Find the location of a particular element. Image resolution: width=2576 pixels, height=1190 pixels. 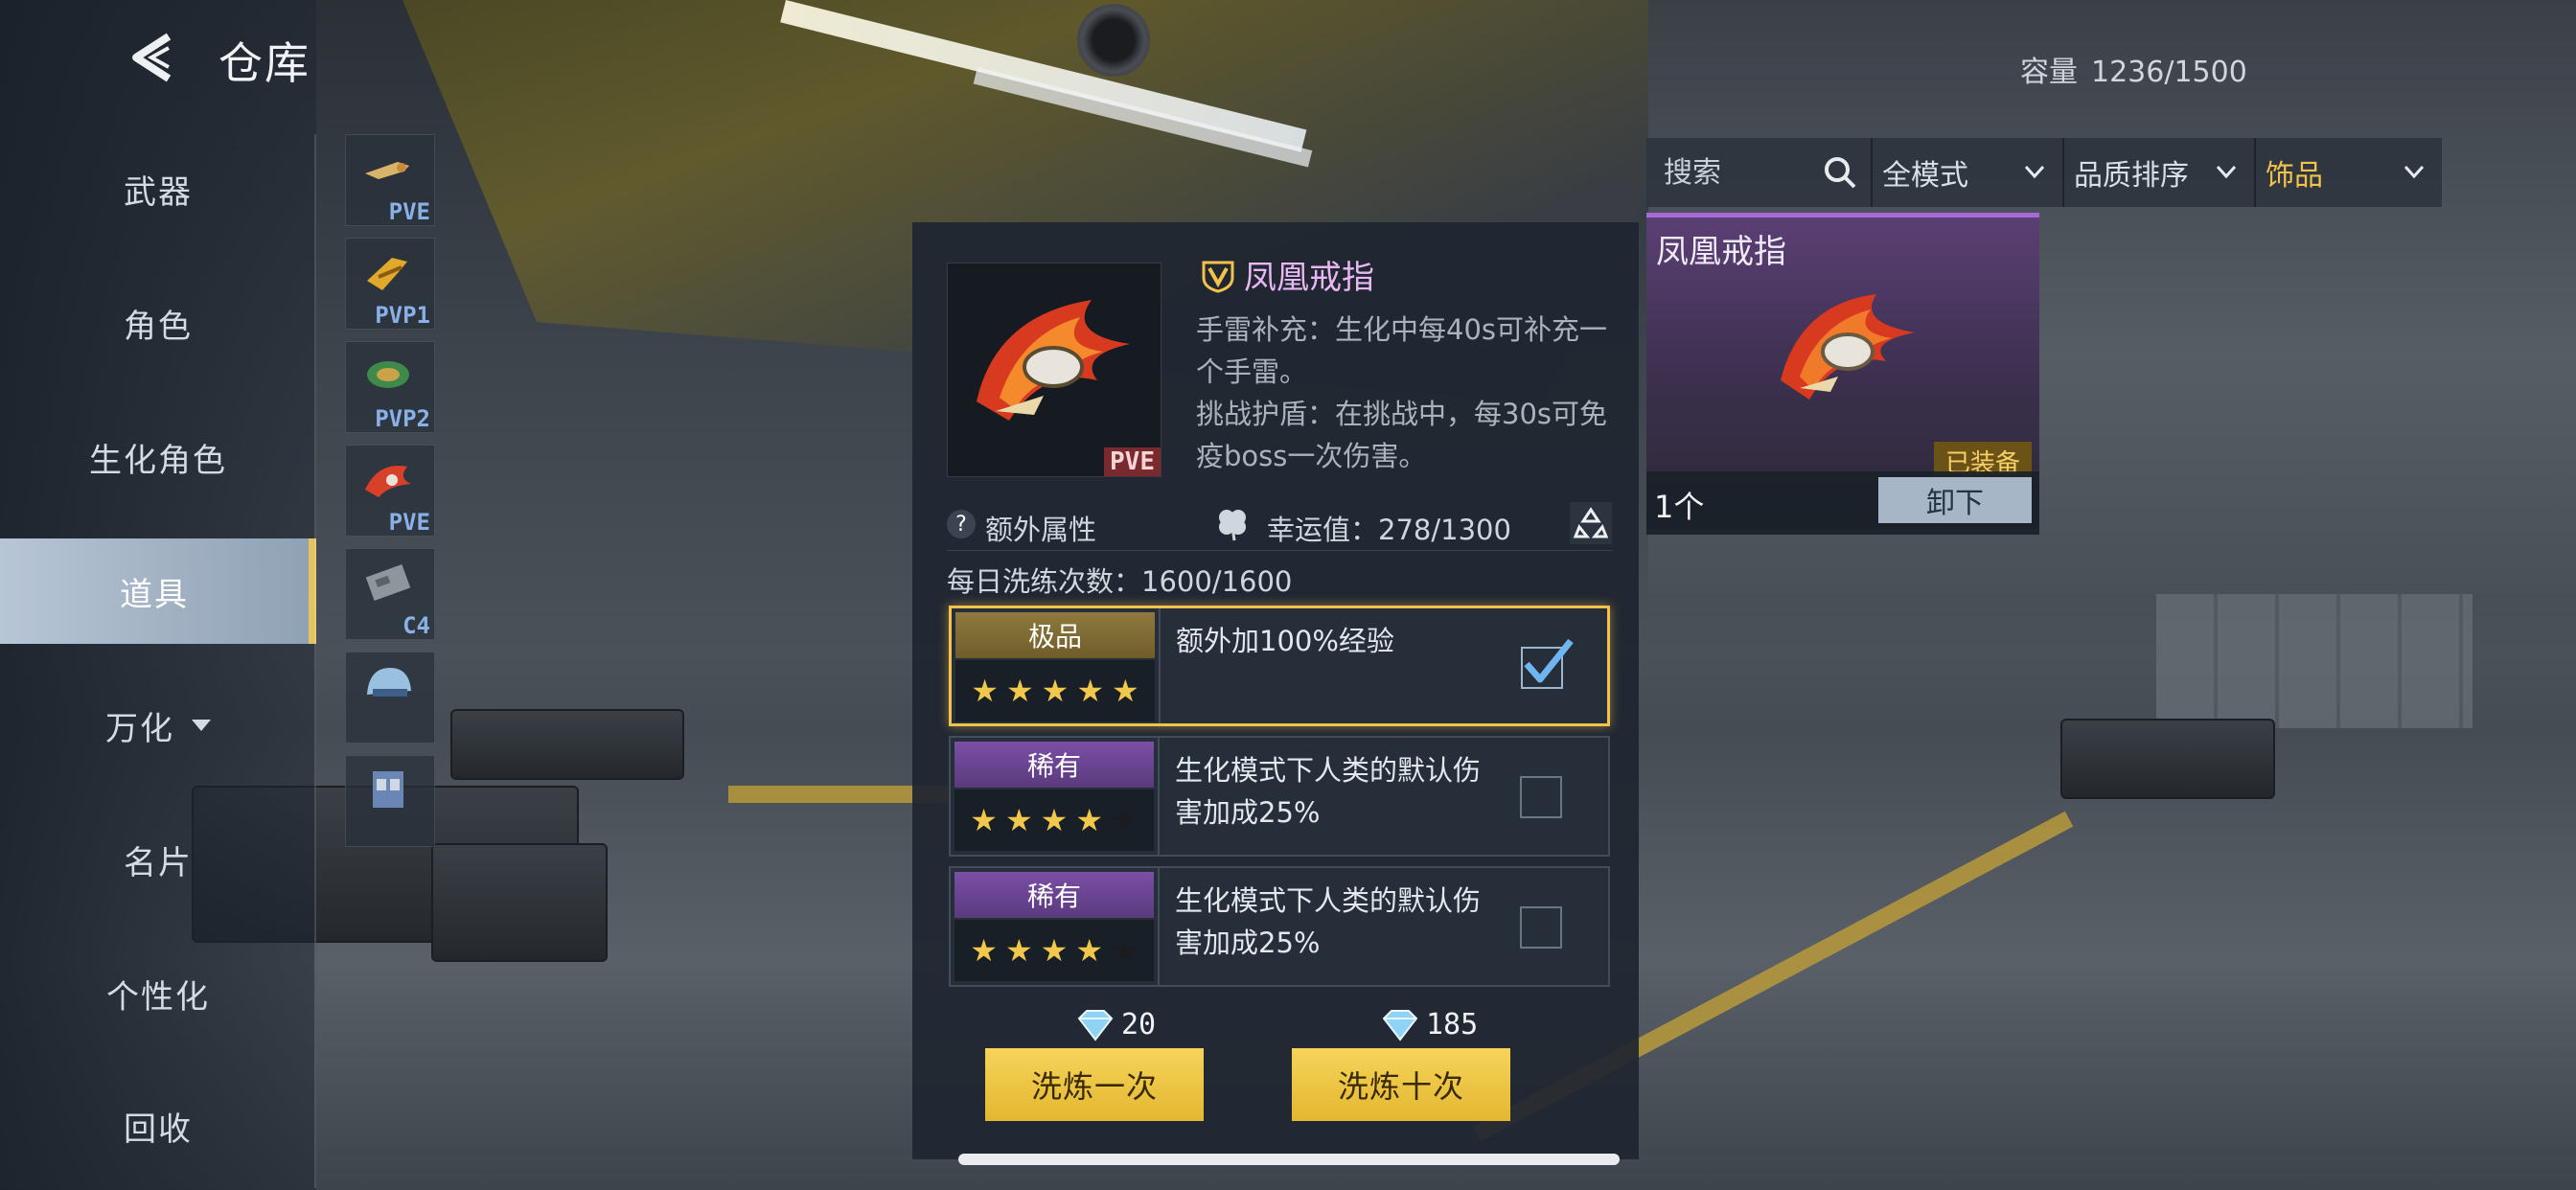

nav-item-weapons: 武器 is located at coordinates (158, 189).